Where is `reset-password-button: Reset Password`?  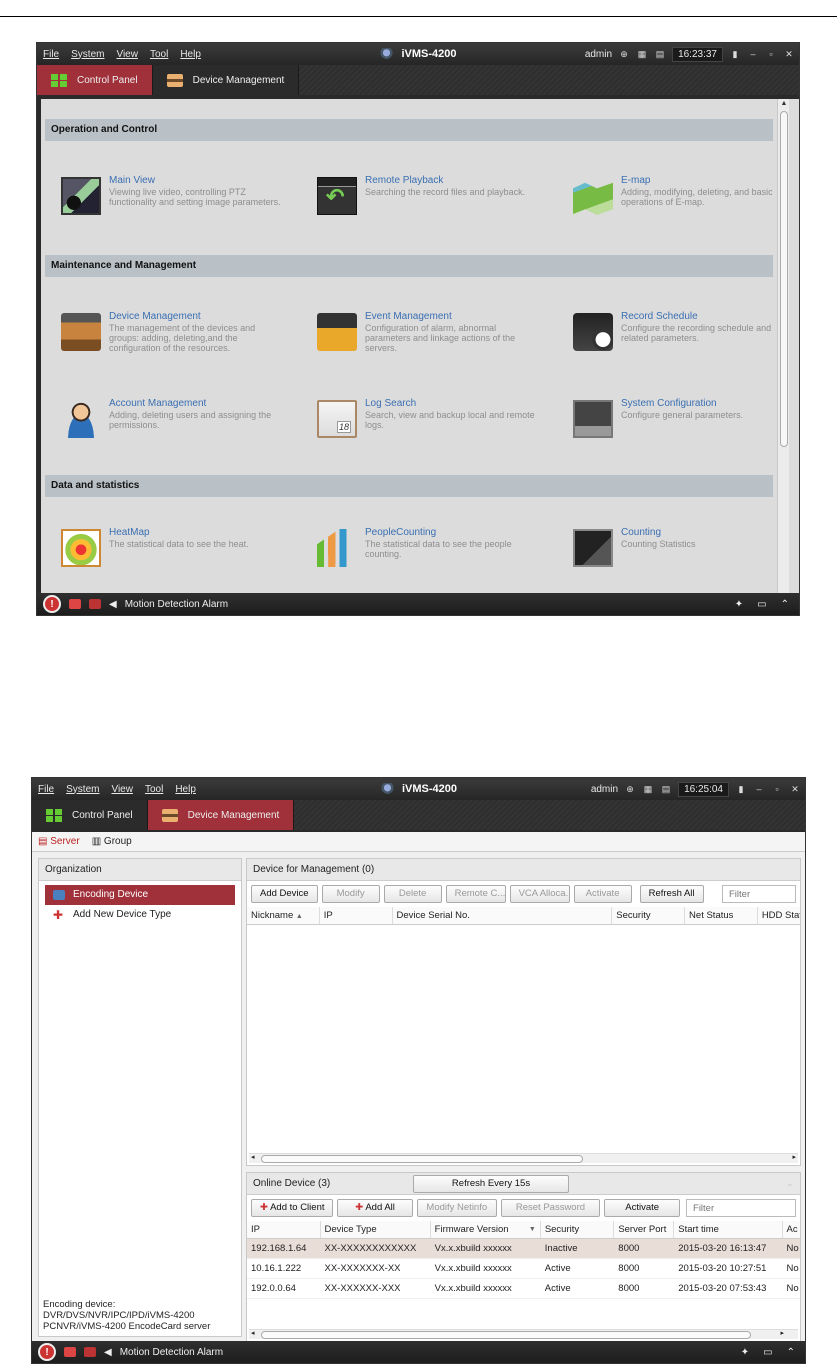 reset-password-button: Reset Password is located at coordinates (550, 1208).